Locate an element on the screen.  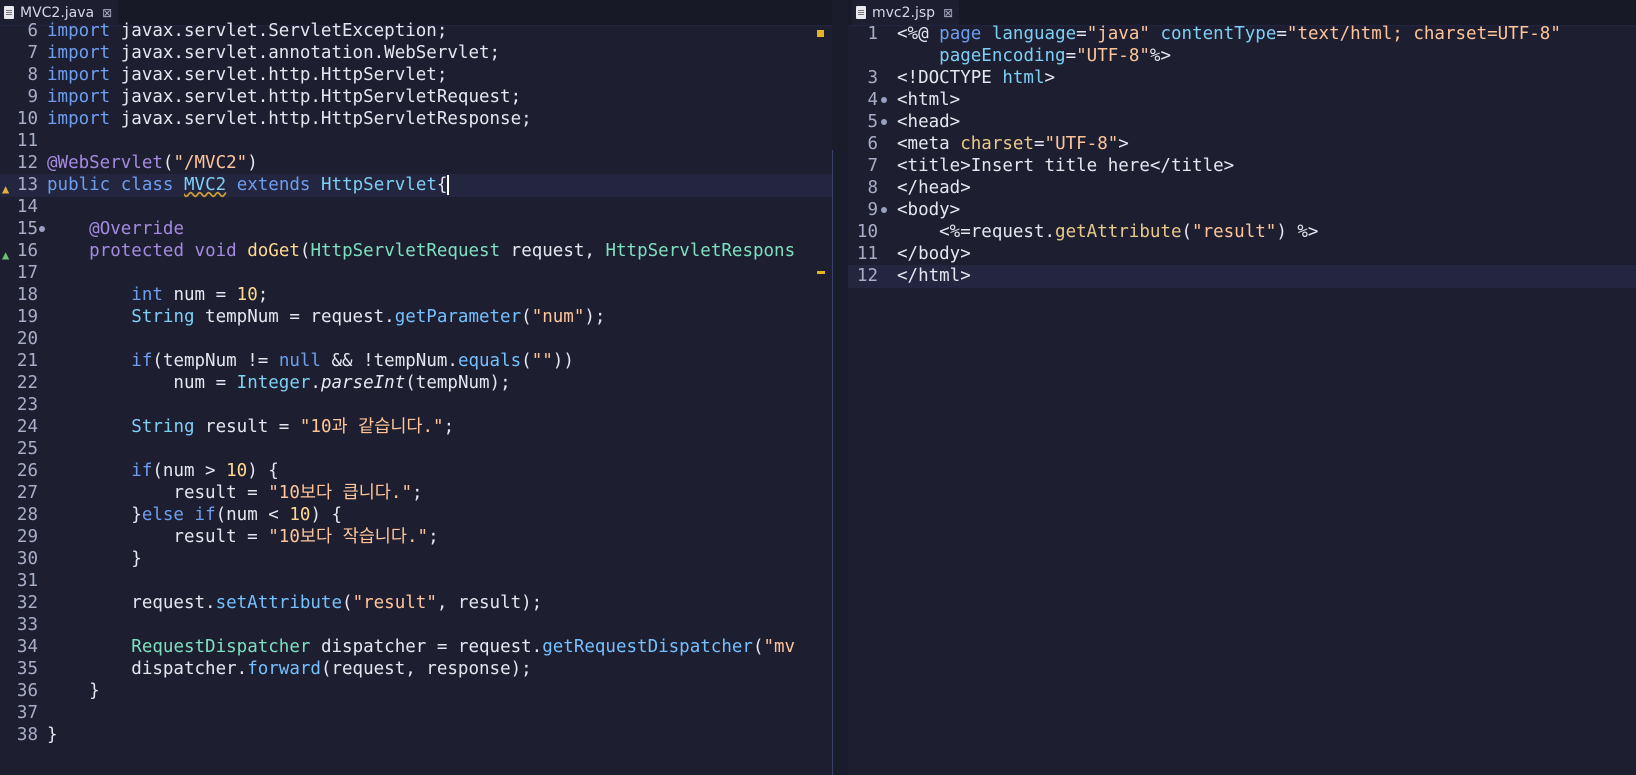
code-token: String is located at coordinates (163, 427).